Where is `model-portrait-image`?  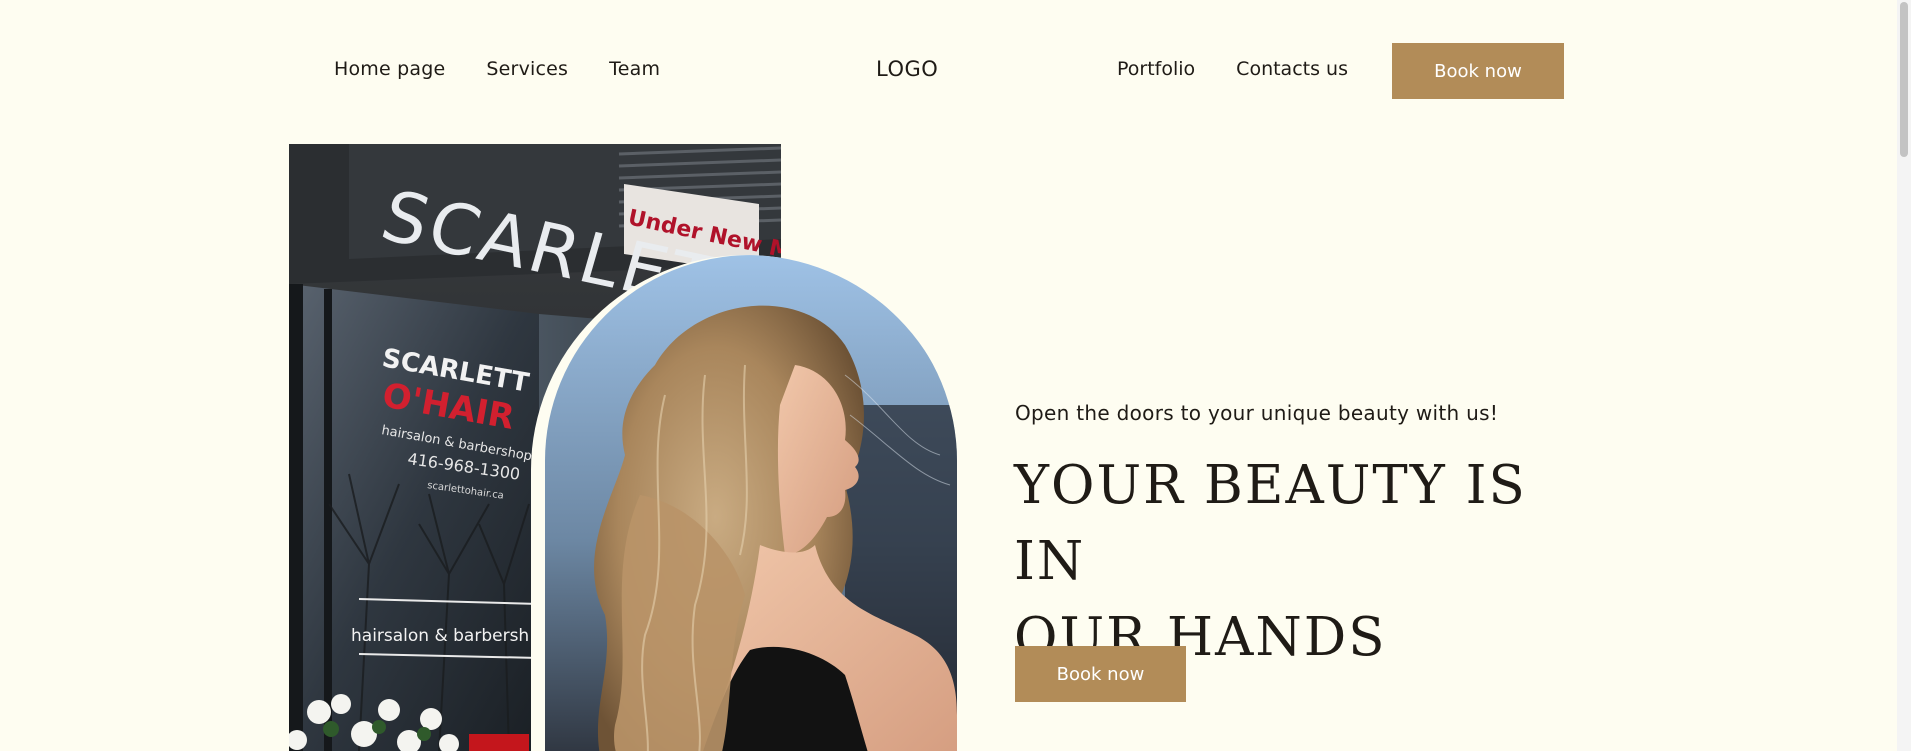 model-portrait-image is located at coordinates (751, 503).